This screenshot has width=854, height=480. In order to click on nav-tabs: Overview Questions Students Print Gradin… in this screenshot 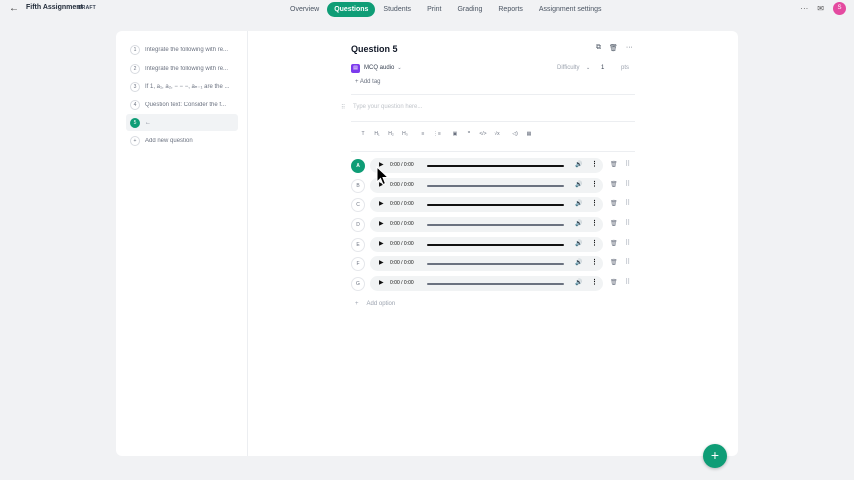, I will do `click(446, 9)`.